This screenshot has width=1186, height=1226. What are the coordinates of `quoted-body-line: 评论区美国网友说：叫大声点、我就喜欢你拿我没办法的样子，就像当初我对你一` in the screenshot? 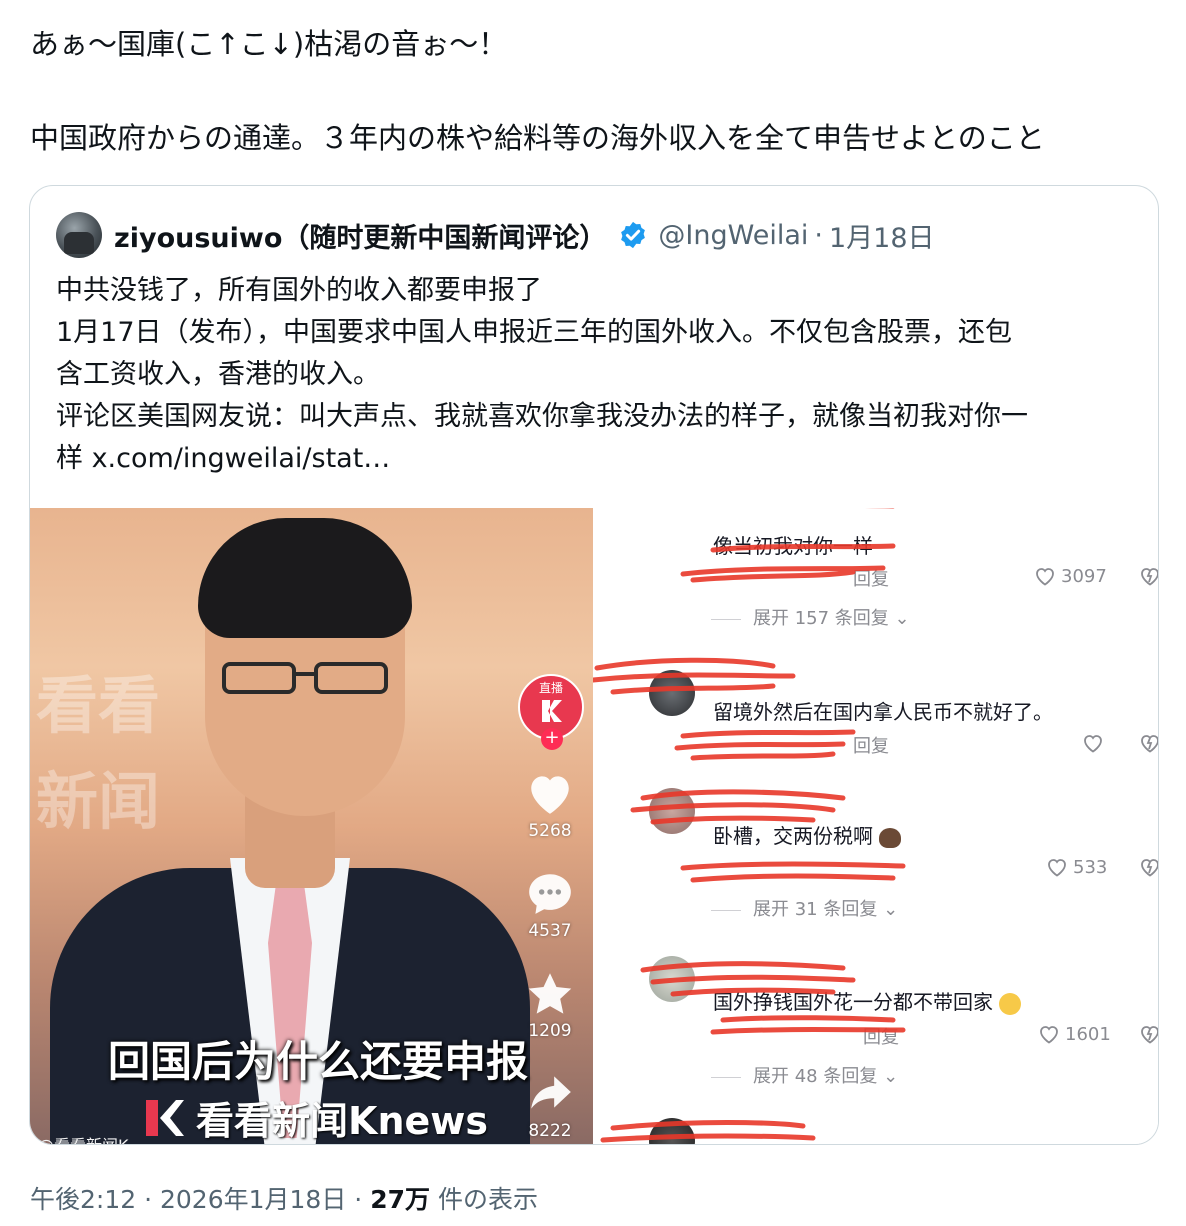 It's located at (542, 416).